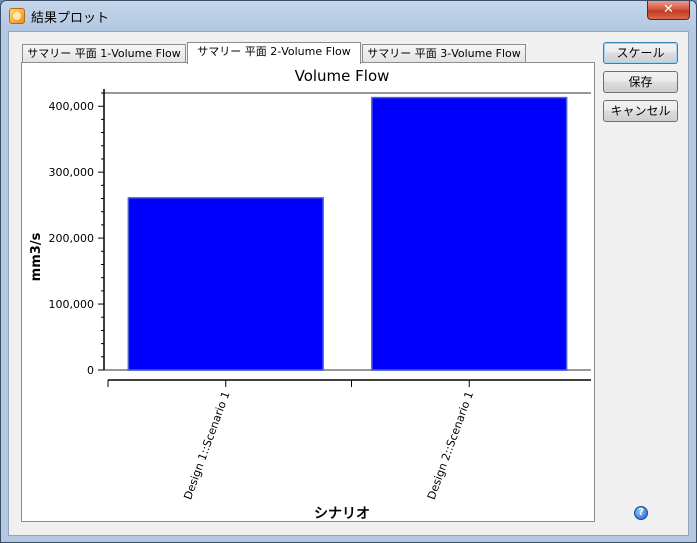 The width and height of the screenshot is (697, 543). What do you see at coordinates (206, 446) in the screenshot?
I see `x-tick-label: Design 1::Scenario 1` at bounding box center [206, 446].